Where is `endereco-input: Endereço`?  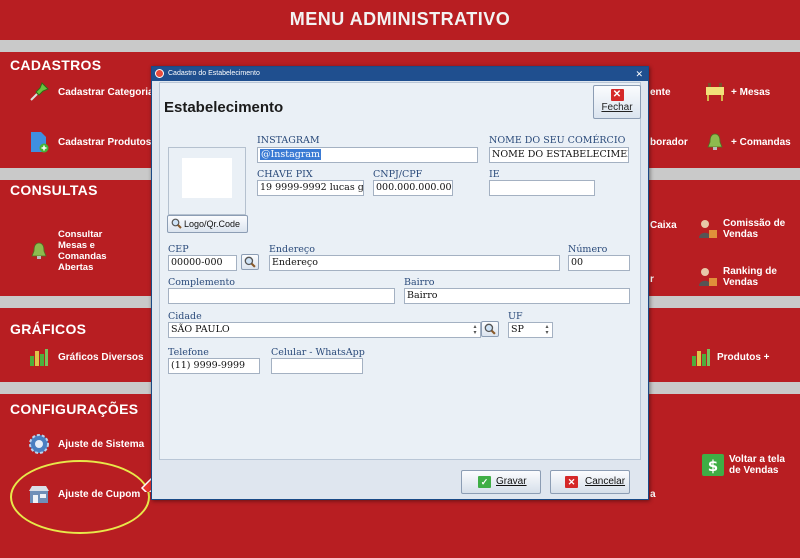 endereco-input: Endereço is located at coordinates (414, 263).